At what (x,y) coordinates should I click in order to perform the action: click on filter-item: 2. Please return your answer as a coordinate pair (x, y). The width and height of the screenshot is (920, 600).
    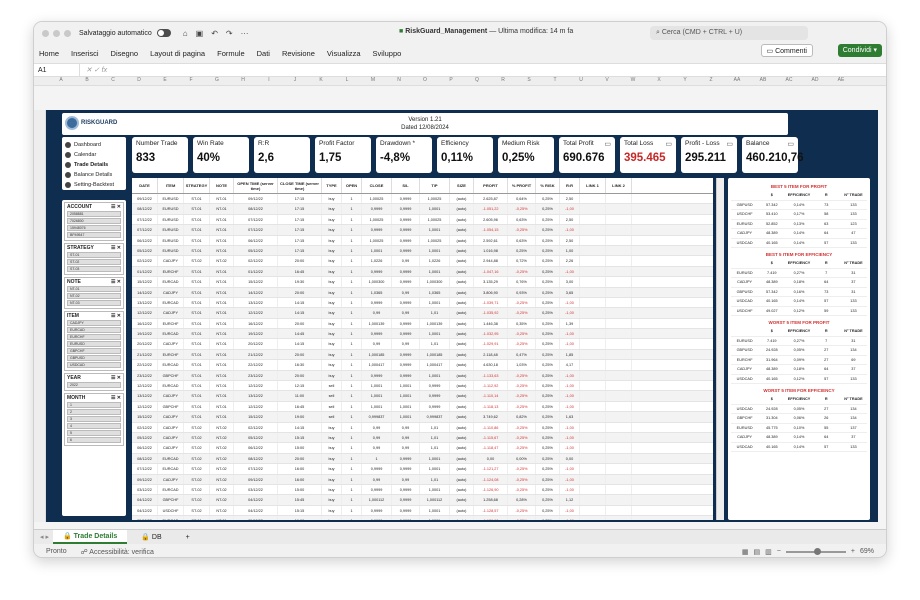
    Looking at the image, I should click on (94, 412).